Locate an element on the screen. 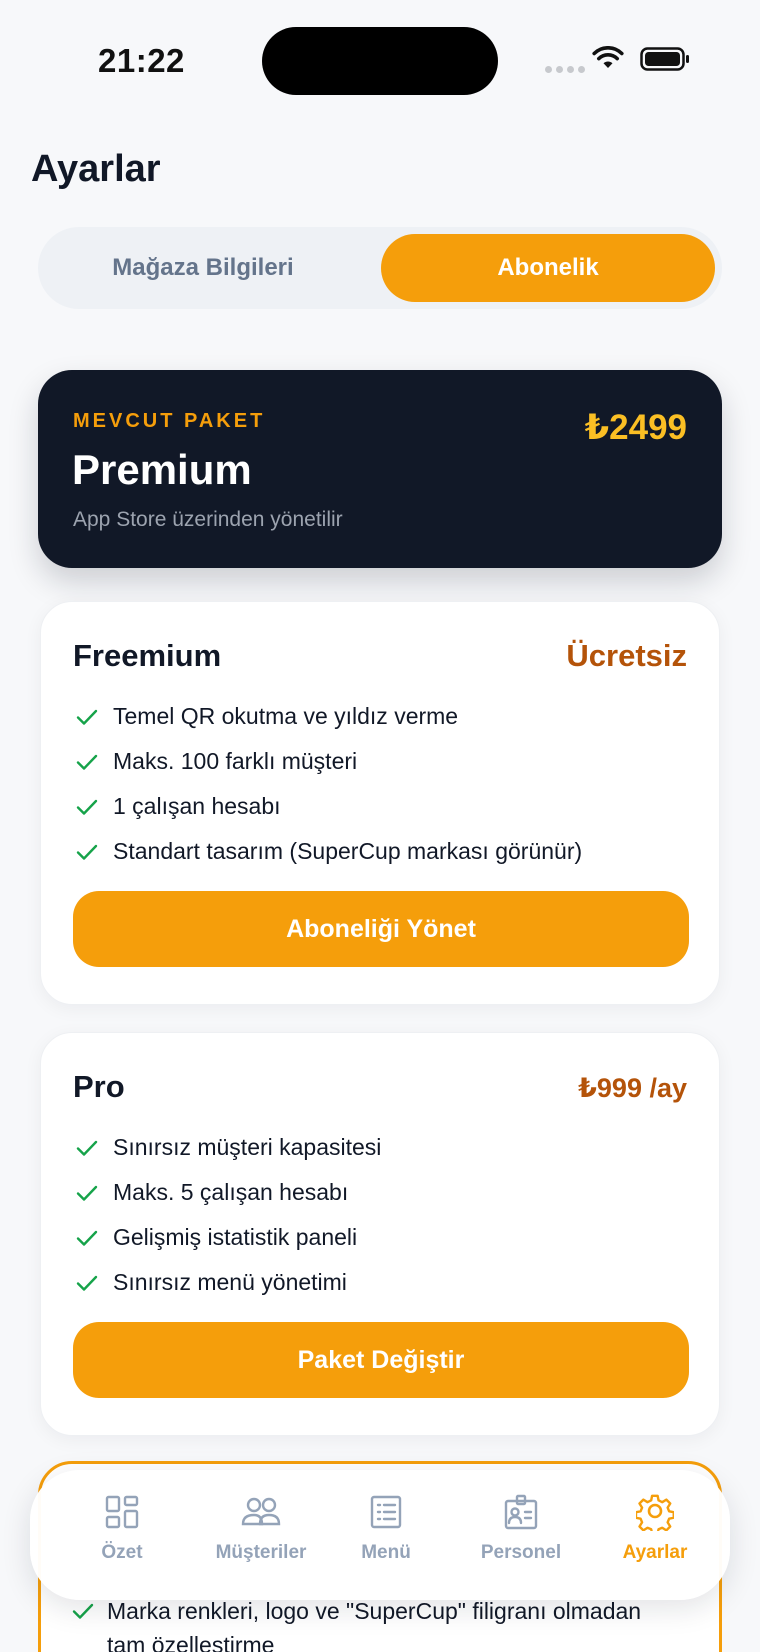 The image size is (760, 1652). feature-text: Maks. 100 farklı müşteri is located at coordinates (235, 761).